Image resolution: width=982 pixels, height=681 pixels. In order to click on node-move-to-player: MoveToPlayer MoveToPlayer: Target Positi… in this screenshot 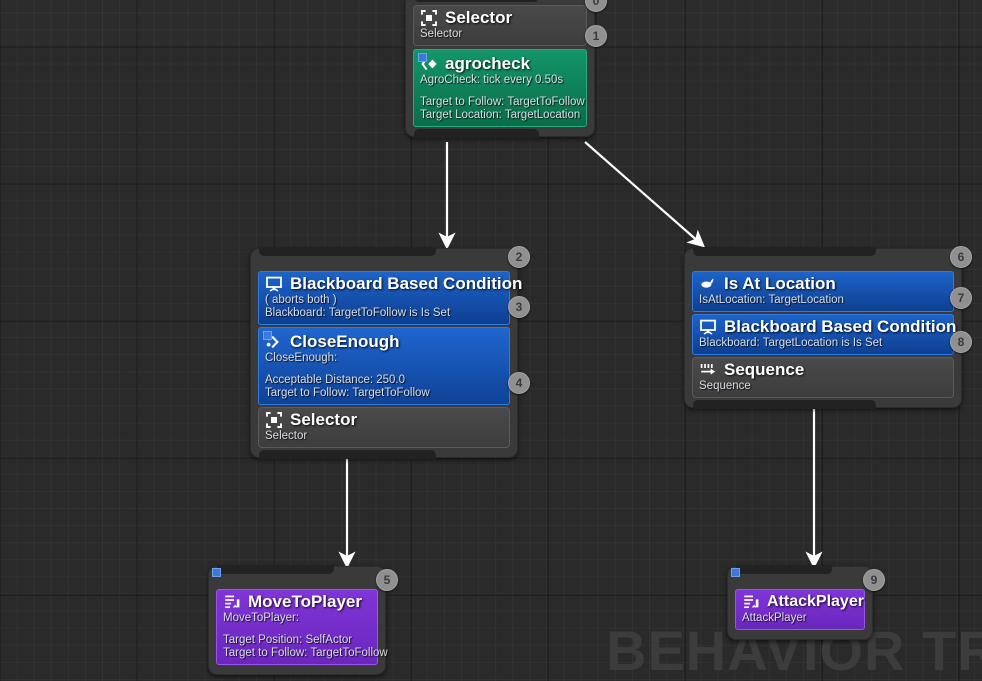, I will do `click(303, 620)`.